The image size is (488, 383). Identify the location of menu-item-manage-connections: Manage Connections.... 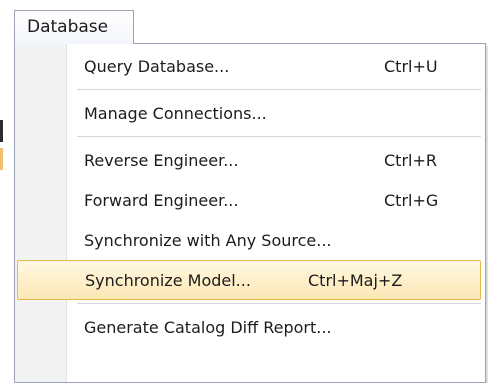
(249, 113).